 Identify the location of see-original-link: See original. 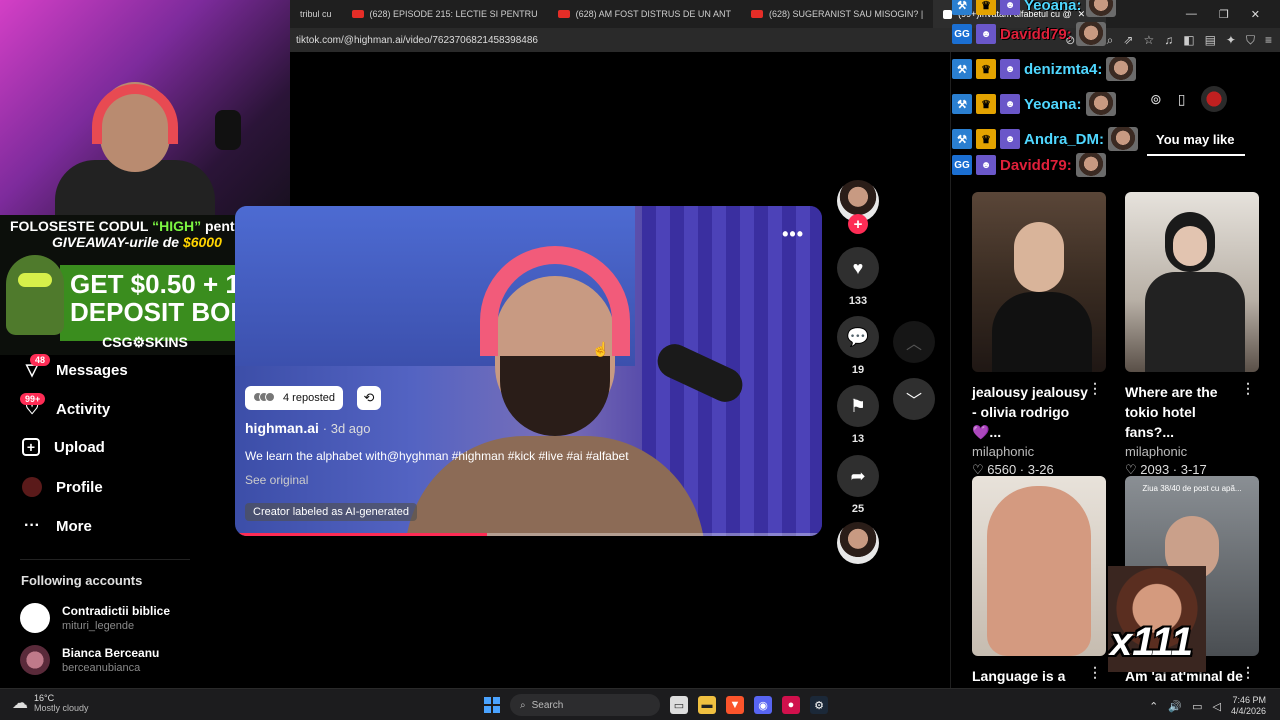
(276, 480).